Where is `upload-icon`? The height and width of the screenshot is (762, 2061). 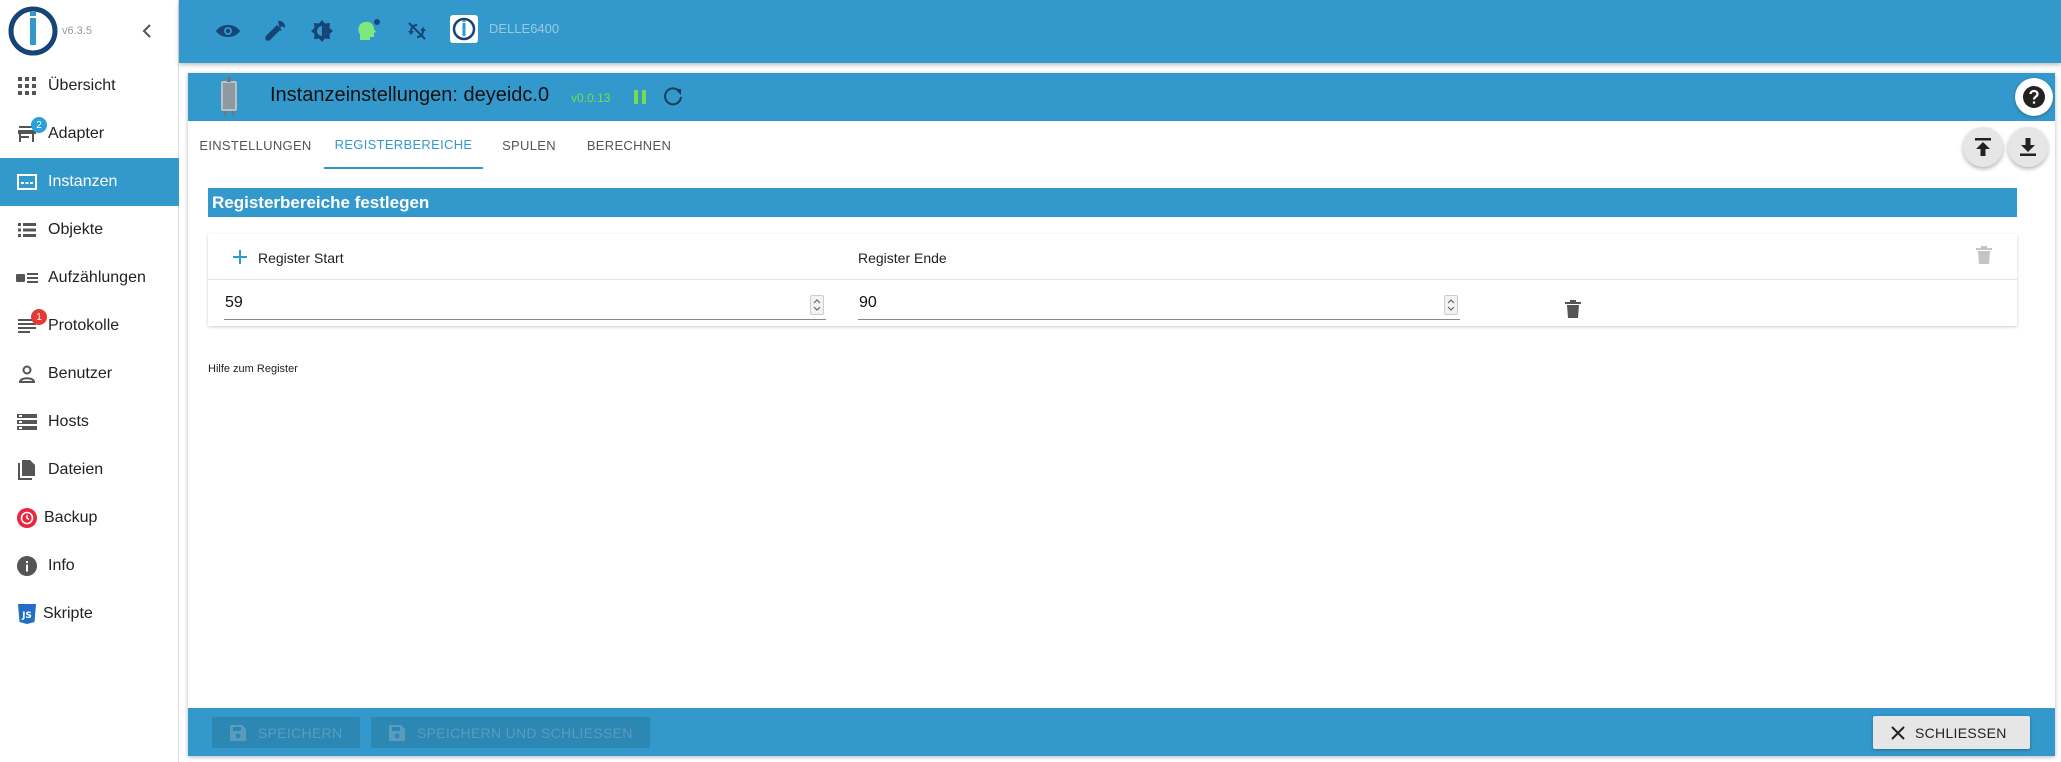 upload-icon is located at coordinates (1983, 147).